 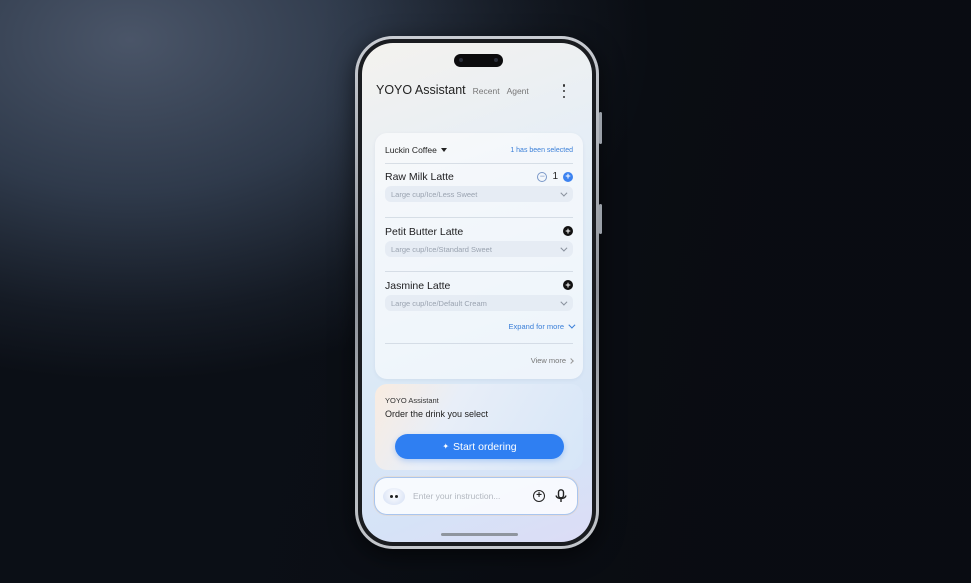 I want to click on item-name: Jasmine Latte, so click(x=418, y=286).